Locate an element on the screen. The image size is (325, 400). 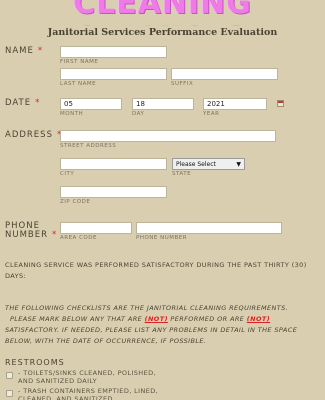
last-name-input is located at coordinates (113, 74).